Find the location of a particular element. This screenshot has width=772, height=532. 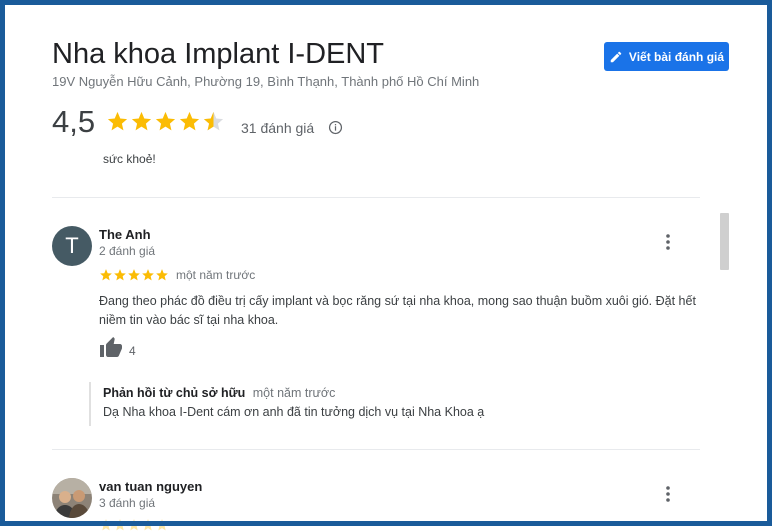

like-count: 4 is located at coordinates (132, 351).